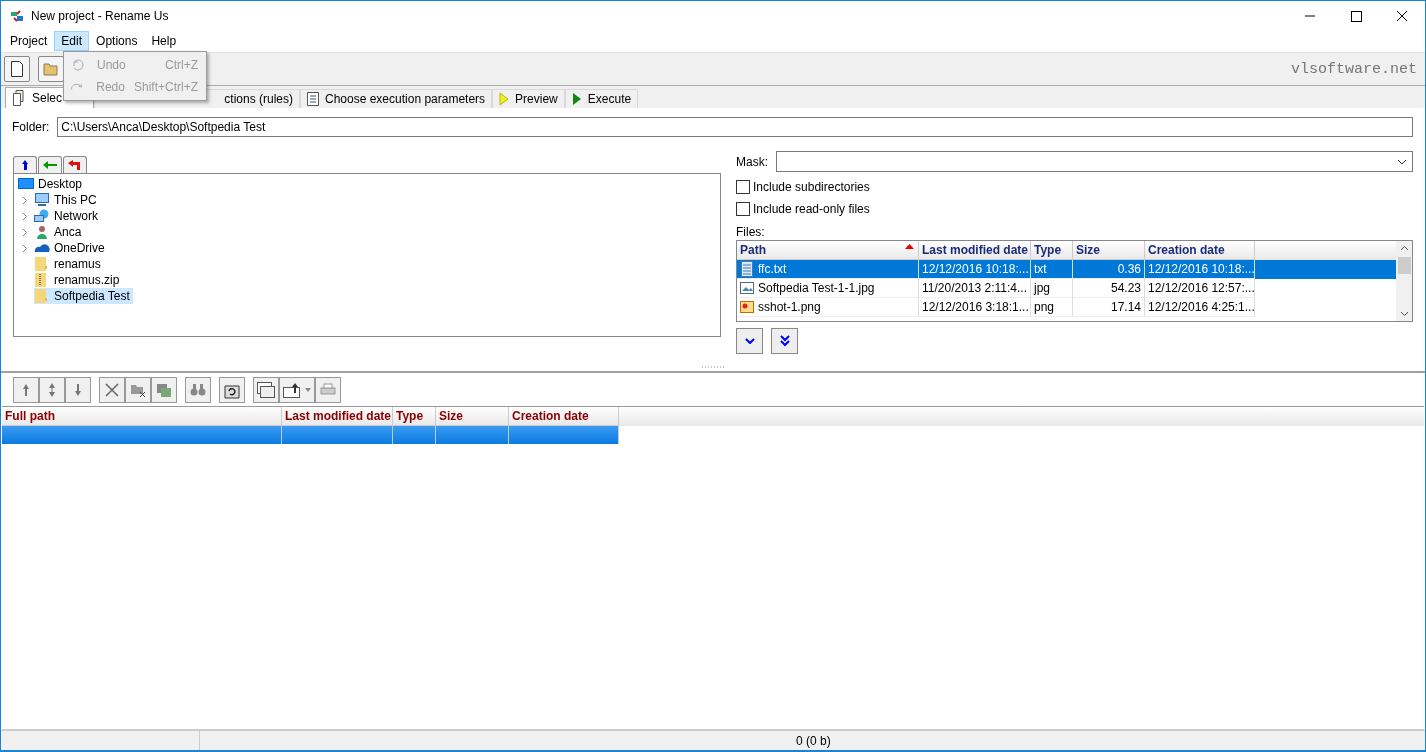 The height and width of the screenshot is (752, 1426). What do you see at coordinates (83, 296) in the screenshot?
I see `tree-item: Softpedia Test` at bounding box center [83, 296].